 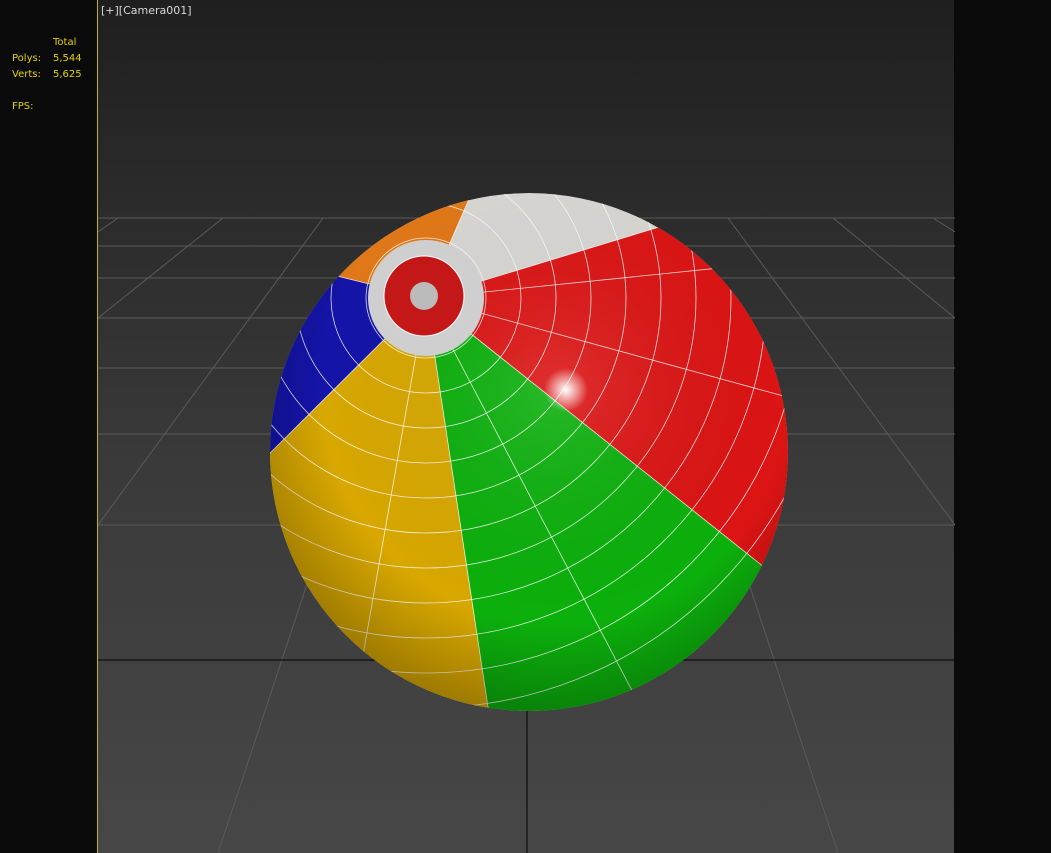 What do you see at coordinates (1002, 426) in the screenshot?
I see `right-panel` at bounding box center [1002, 426].